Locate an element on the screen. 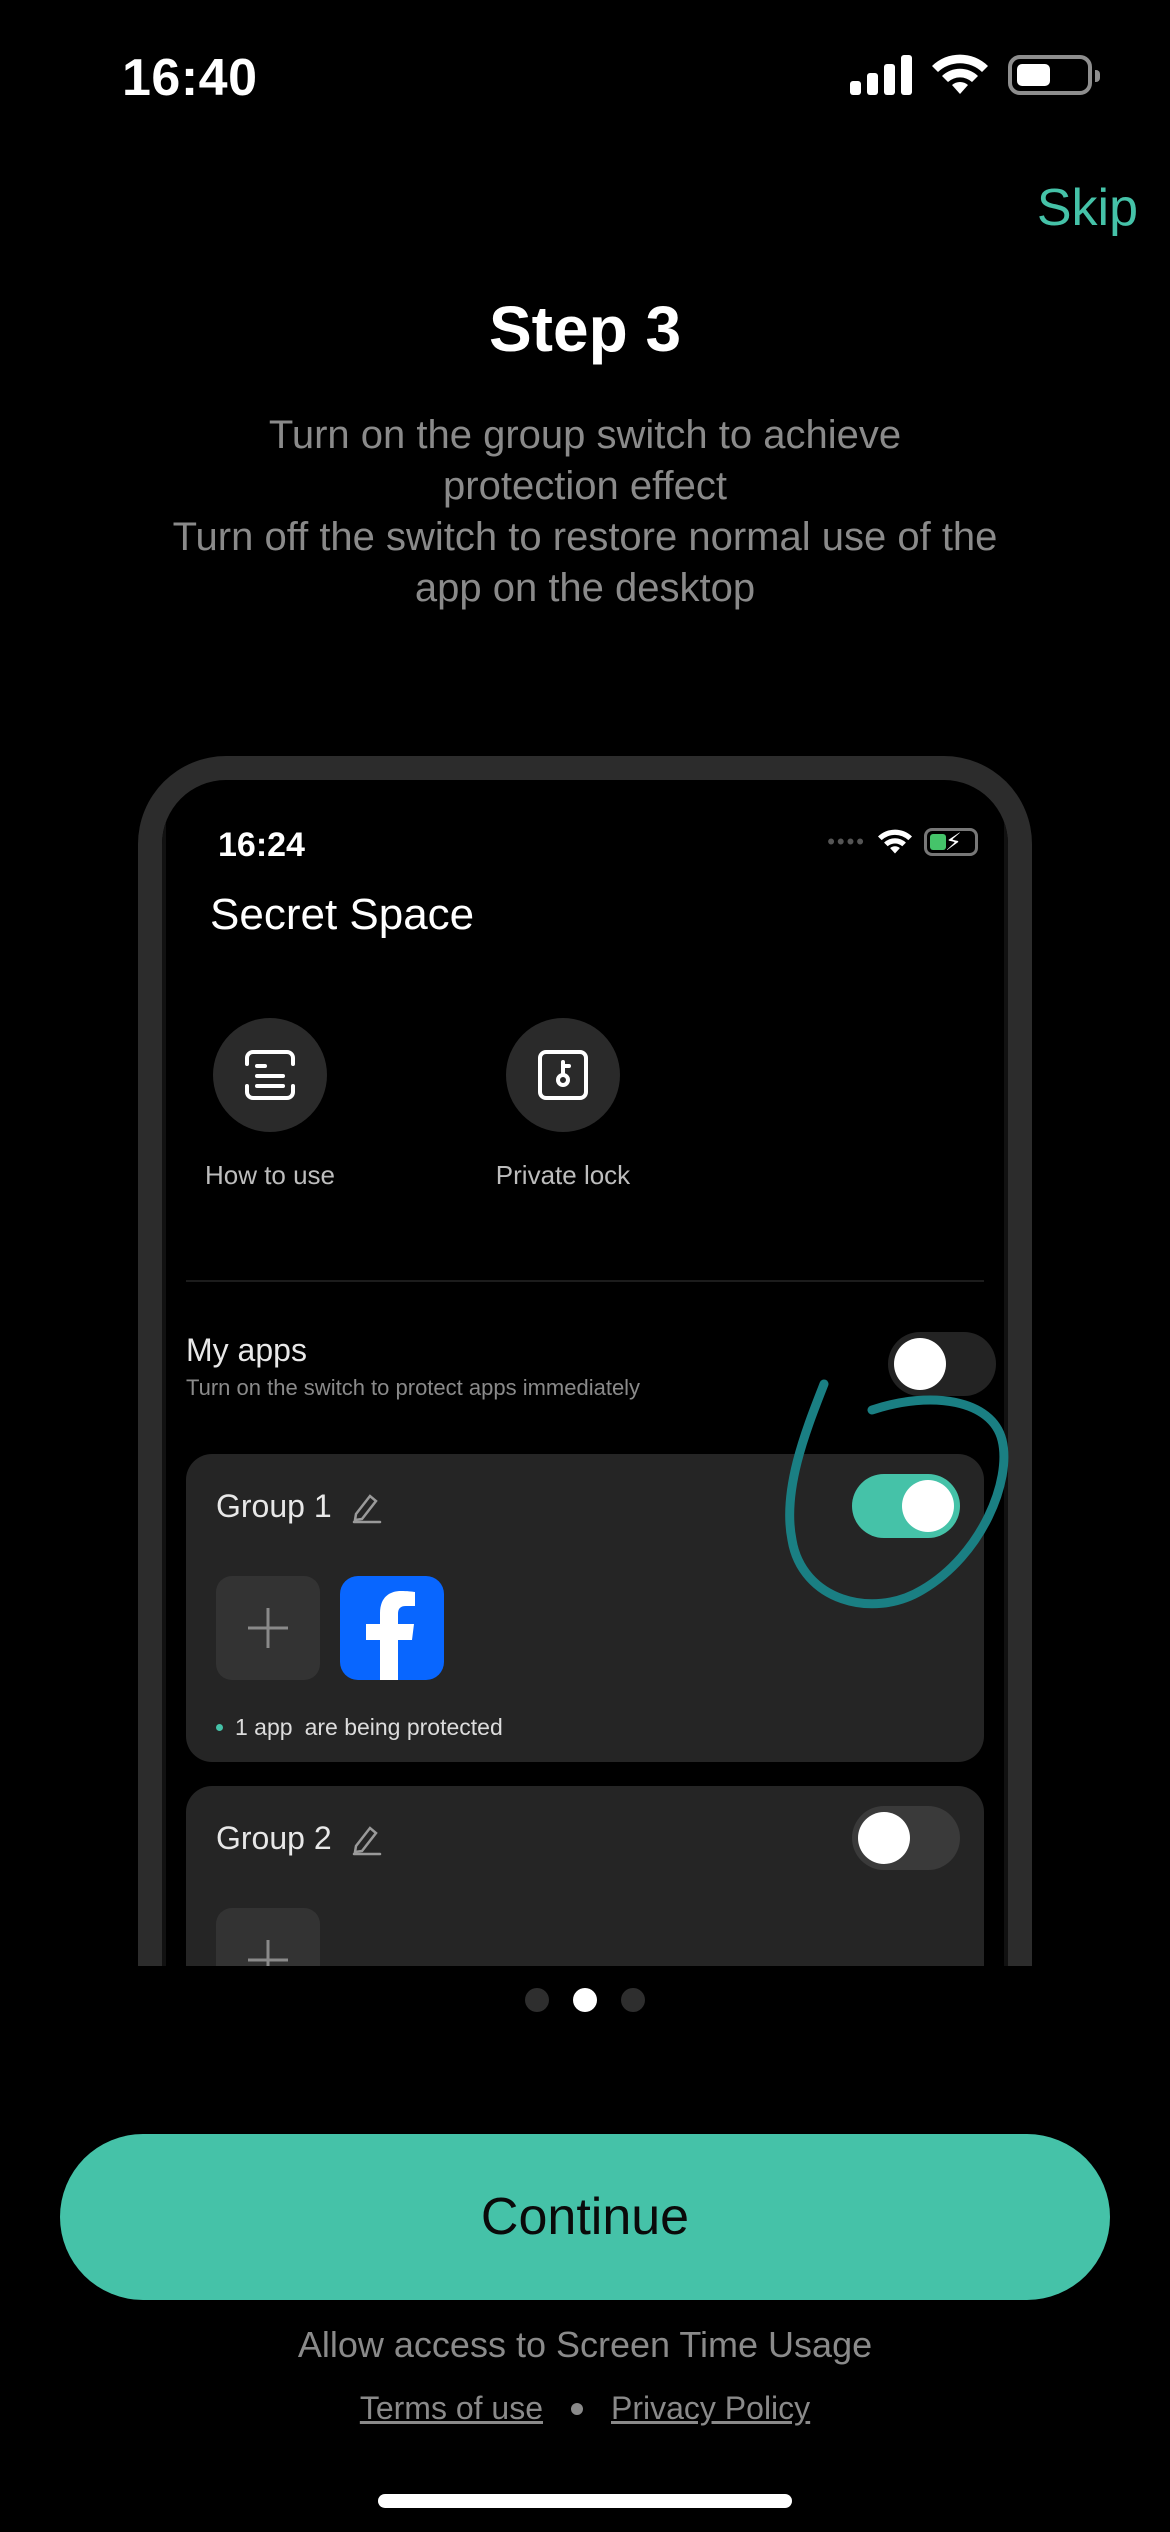 The image size is (1170, 2532). protected-count: 1 app is located at coordinates (264, 1727).